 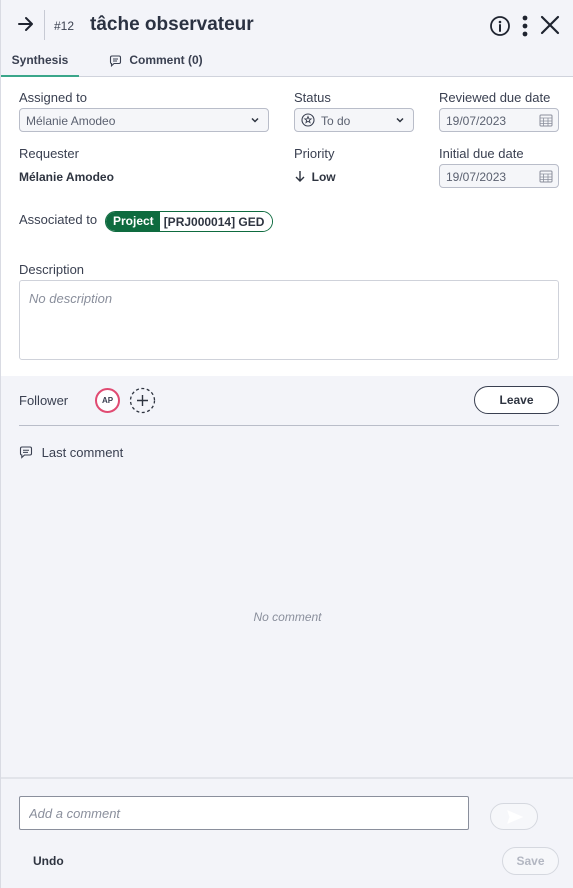 What do you see at coordinates (550, 25) in the screenshot?
I see `close-icon` at bounding box center [550, 25].